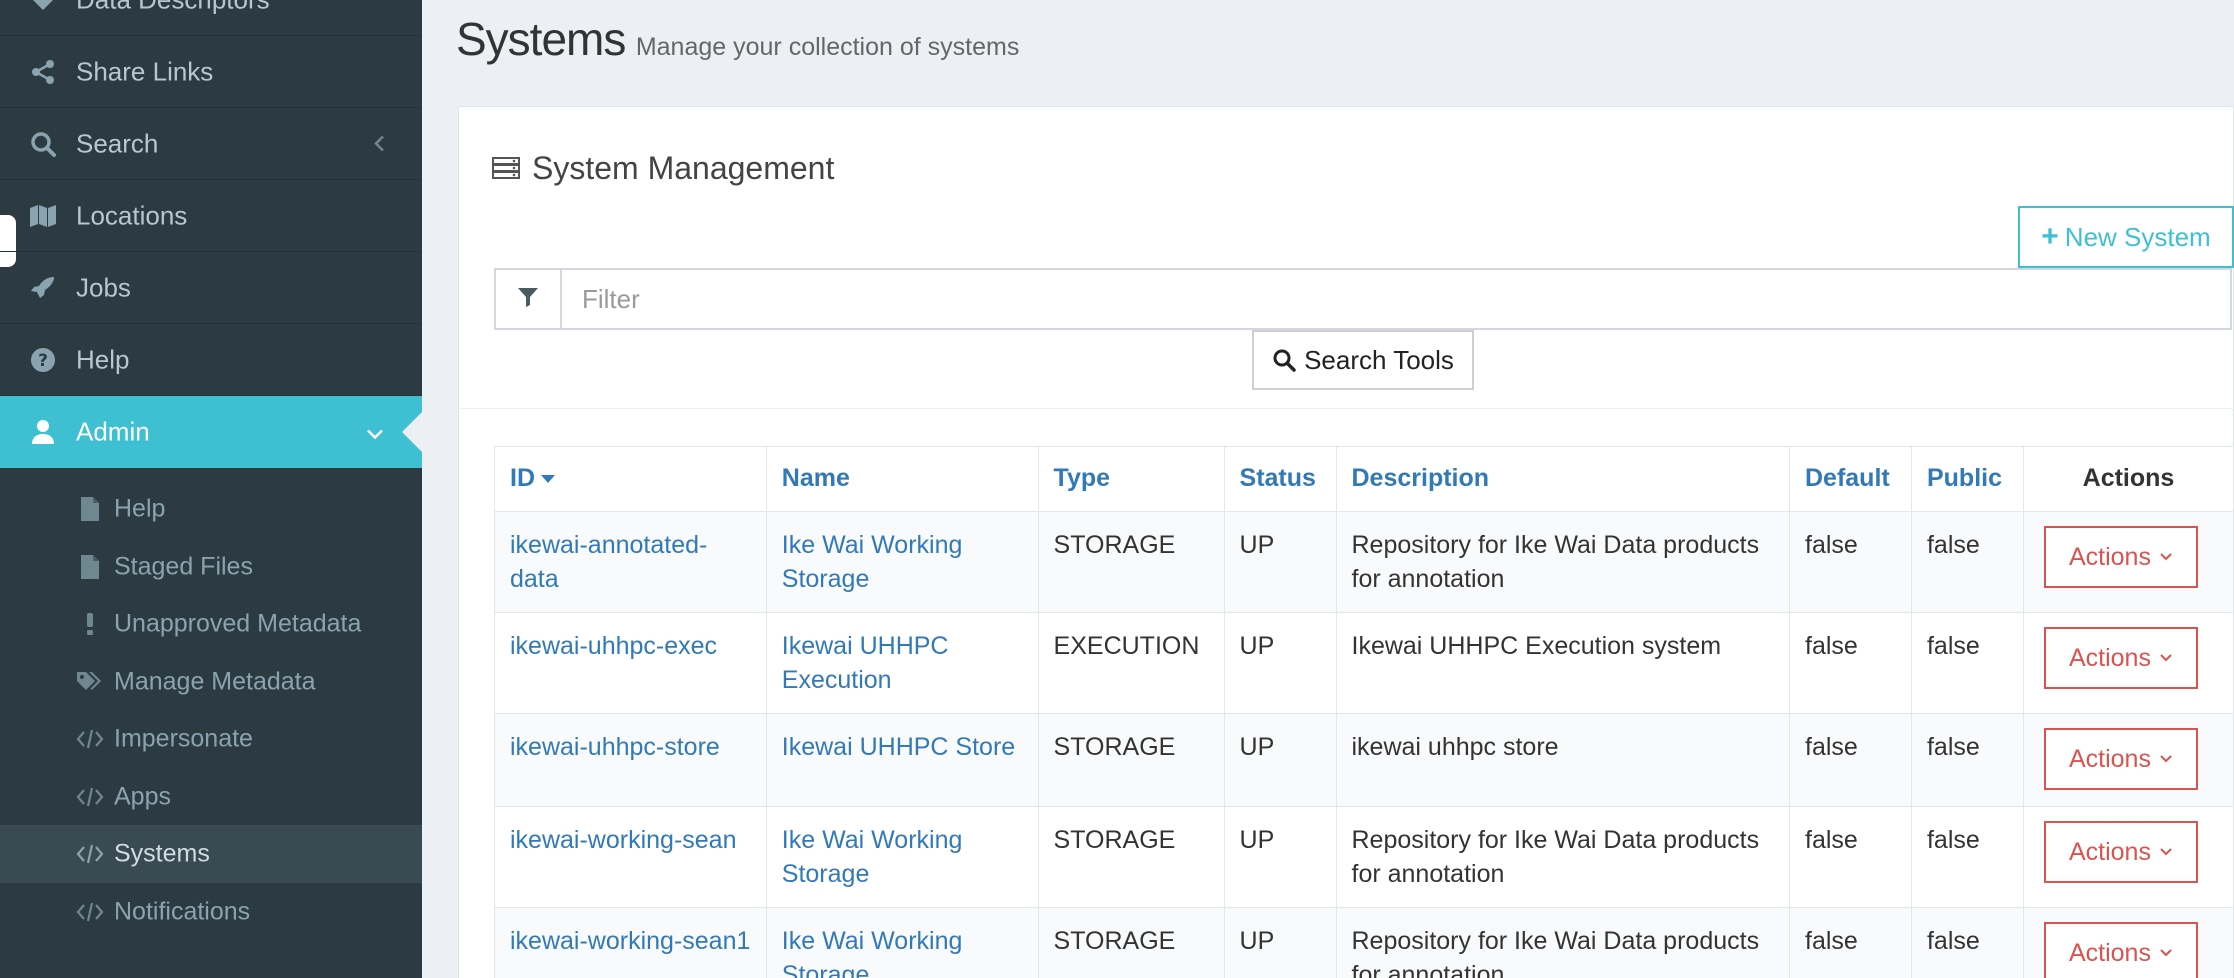 This screenshot has width=2234, height=978. What do you see at coordinates (1131, 479) in the screenshot?
I see `column-header-type: Type` at bounding box center [1131, 479].